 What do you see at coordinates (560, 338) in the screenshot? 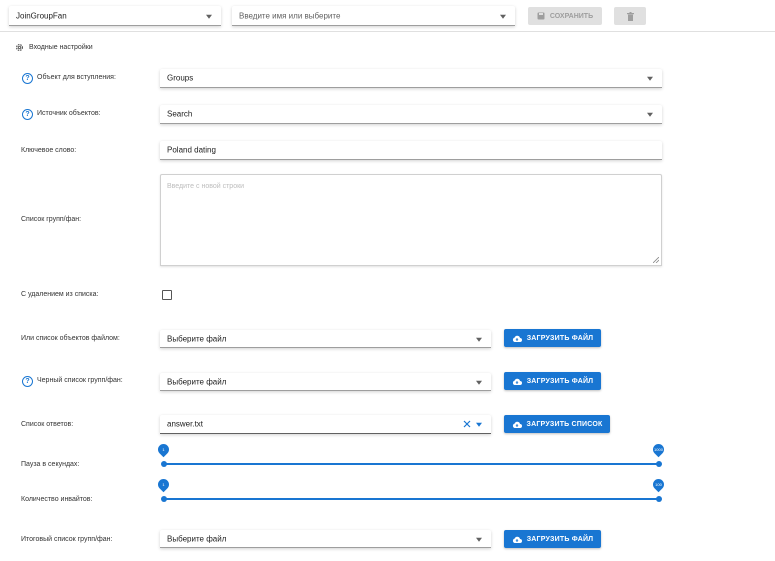
I see `objects-file-upload-label: ЗАГРУЗИТЬ ФАЙЛ` at bounding box center [560, 338].